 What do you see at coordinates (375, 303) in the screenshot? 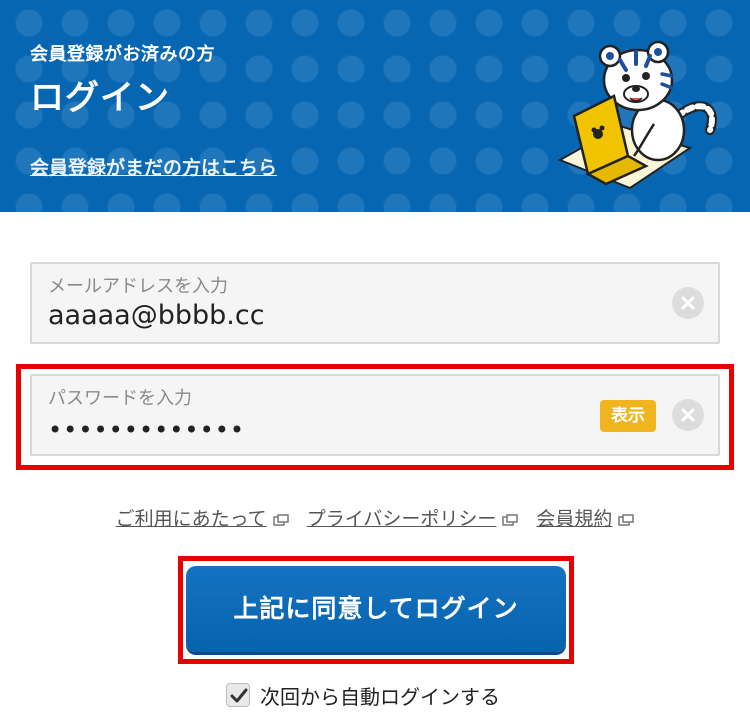
I see `email-field: メールアドレスを入力 aaaaa@bbbb.cc` at bounding box center [375, 303].